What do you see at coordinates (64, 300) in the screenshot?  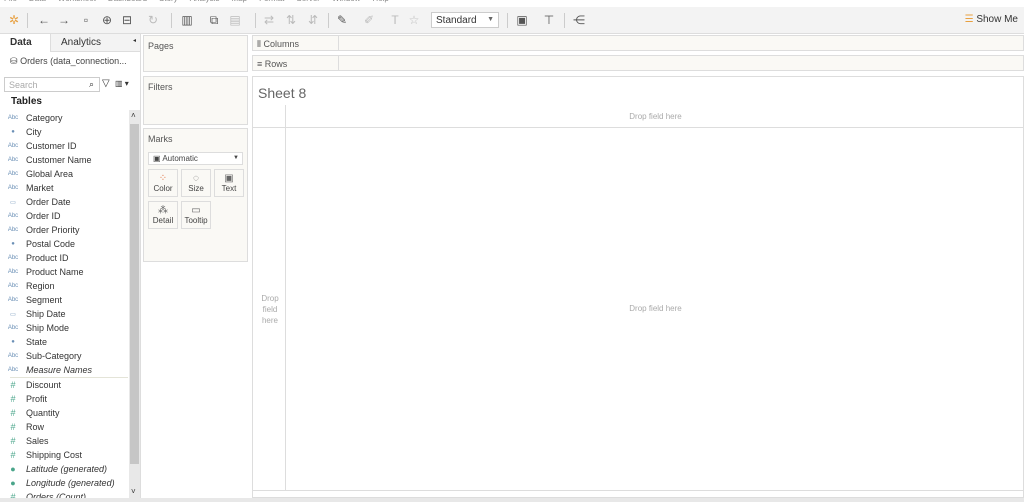 I see `field-item: Abc Segment` at bounding box center [64, 300].